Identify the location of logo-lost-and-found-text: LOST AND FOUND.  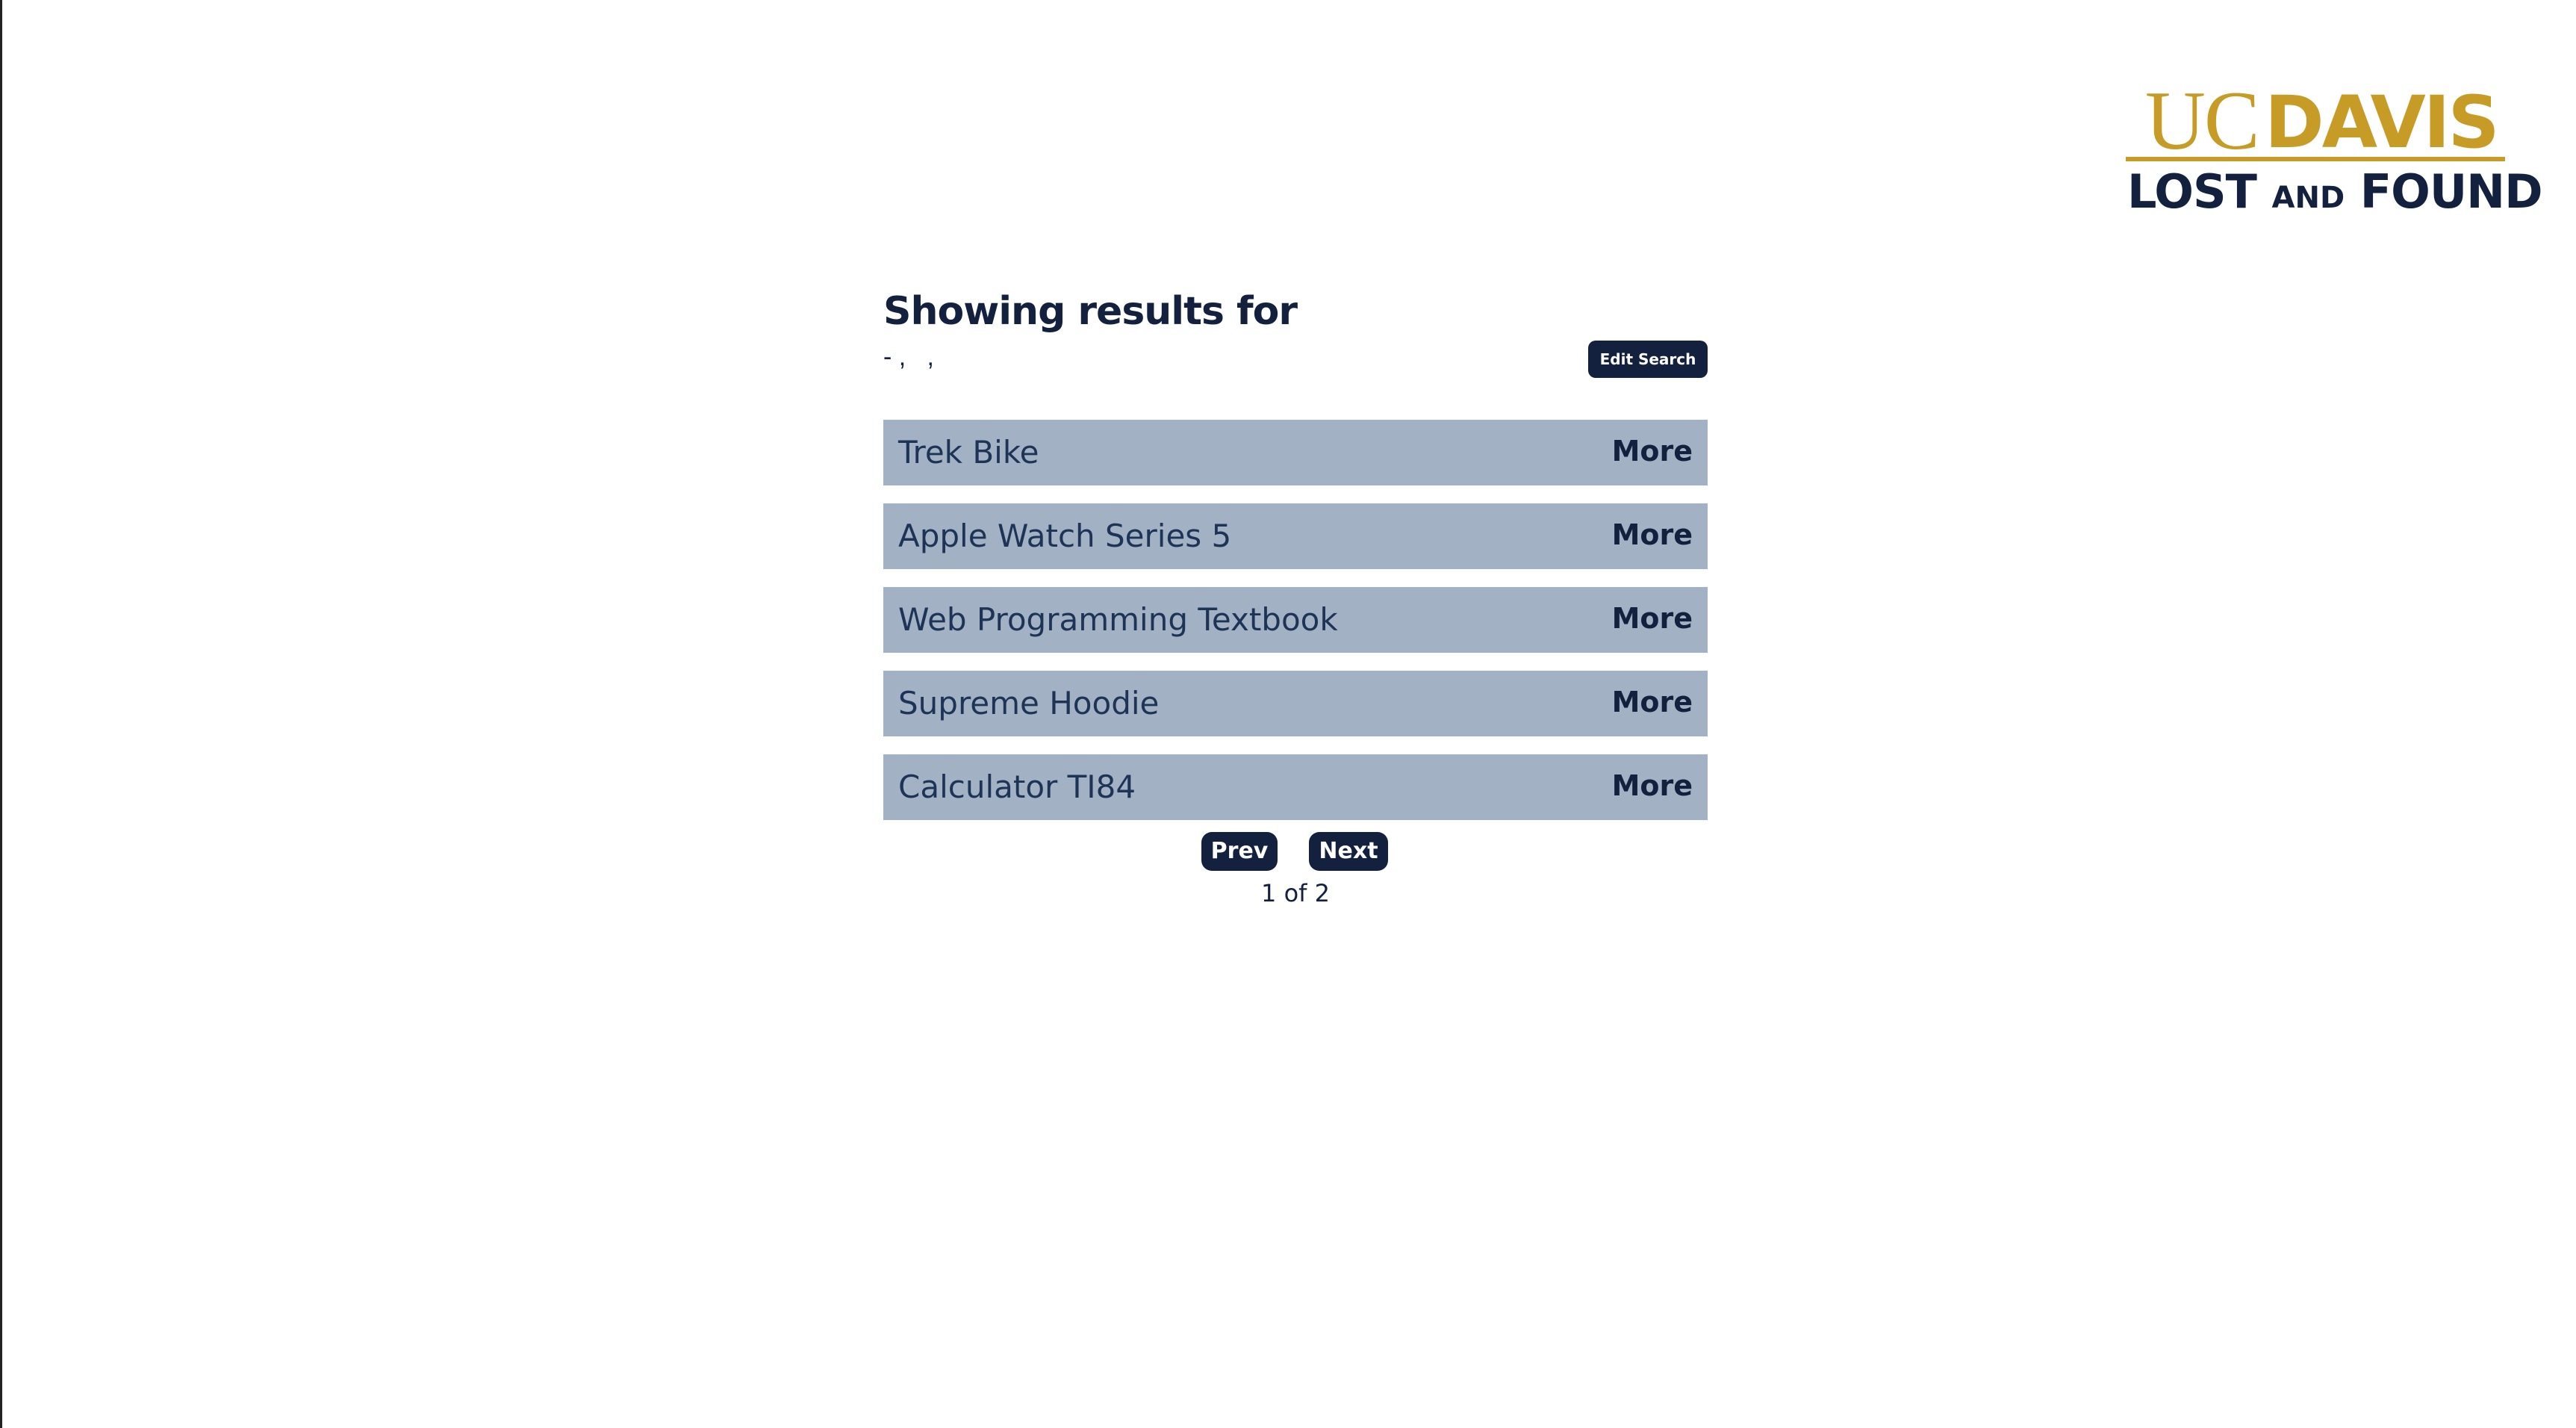
(2335, 195).